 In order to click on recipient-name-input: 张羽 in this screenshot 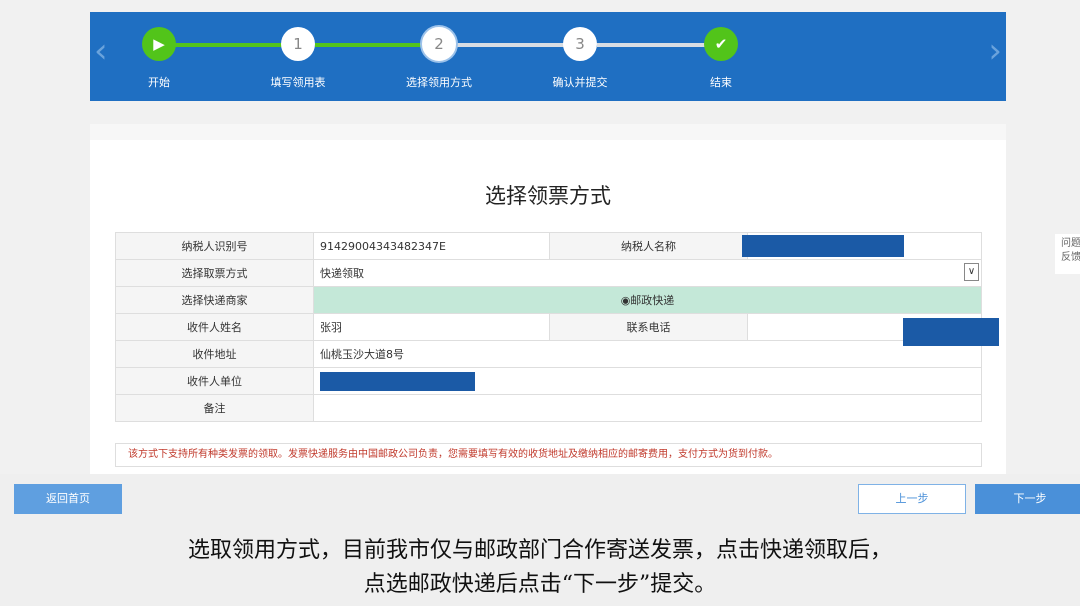, I will do `click(431, 327)`.